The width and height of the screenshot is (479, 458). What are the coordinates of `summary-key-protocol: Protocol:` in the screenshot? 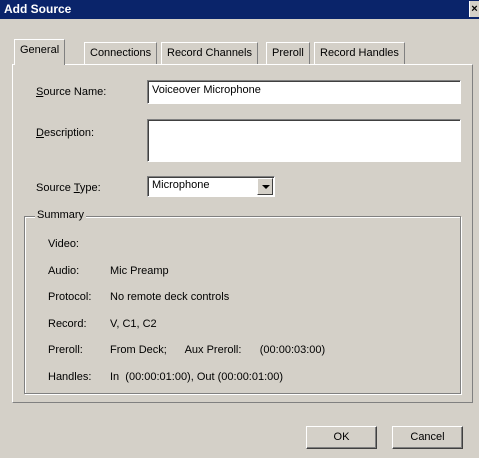 It's located at (70, 297).